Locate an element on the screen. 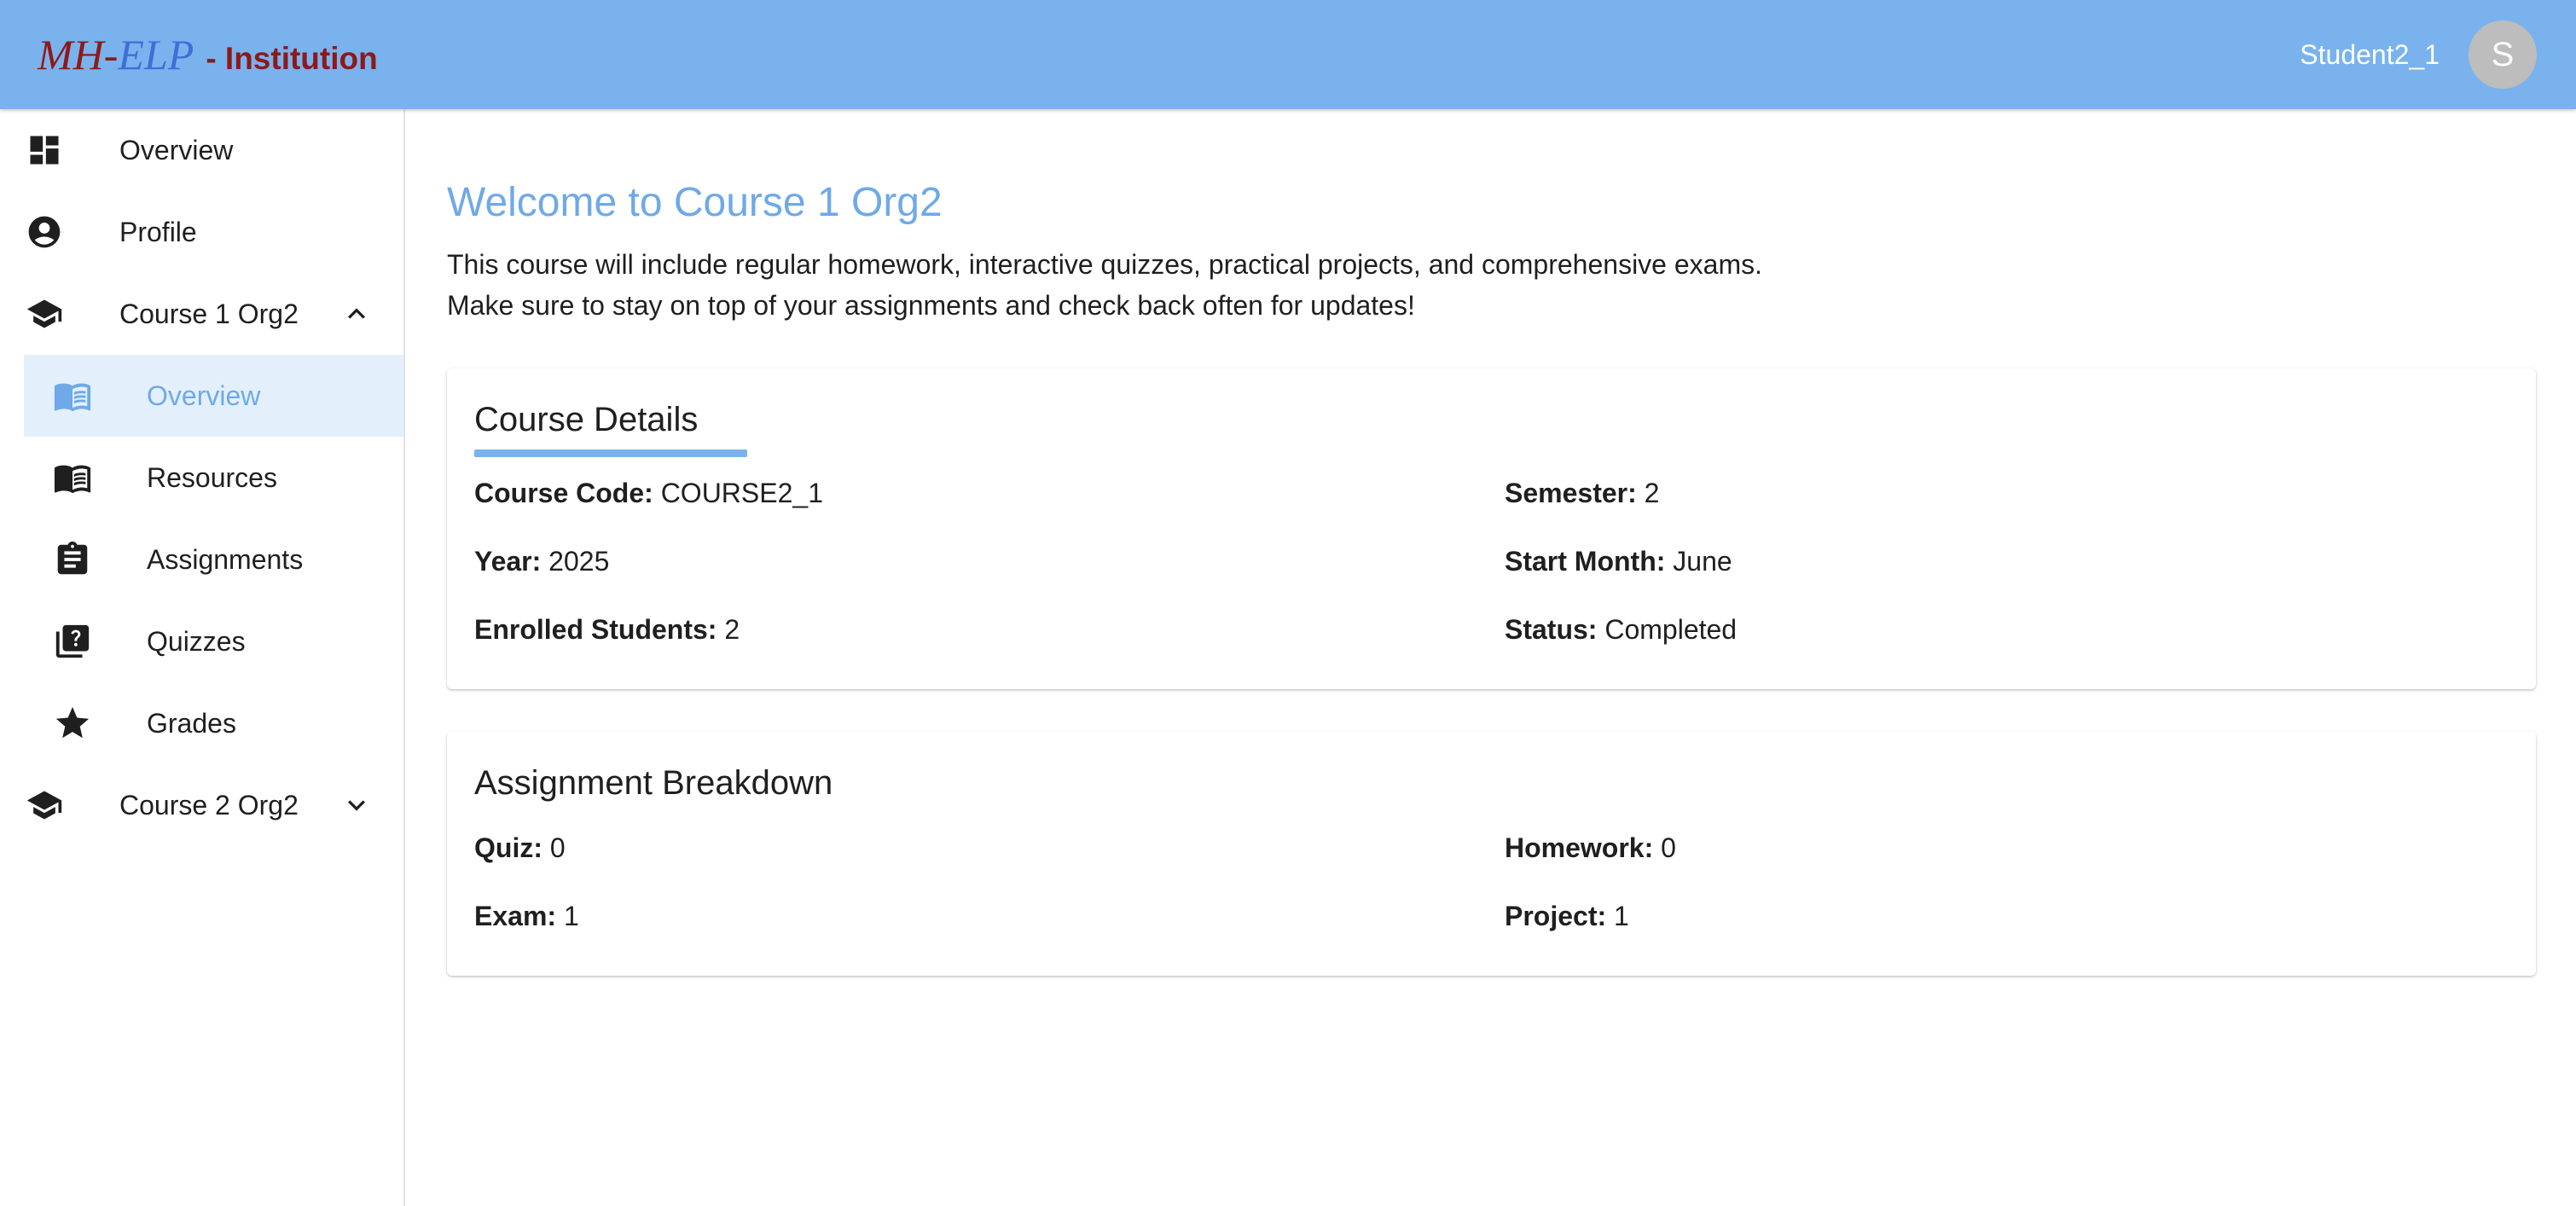 The width and height of the screenshot is (2576, 1206). account-circle-icon is located at coordinates (44, 232).